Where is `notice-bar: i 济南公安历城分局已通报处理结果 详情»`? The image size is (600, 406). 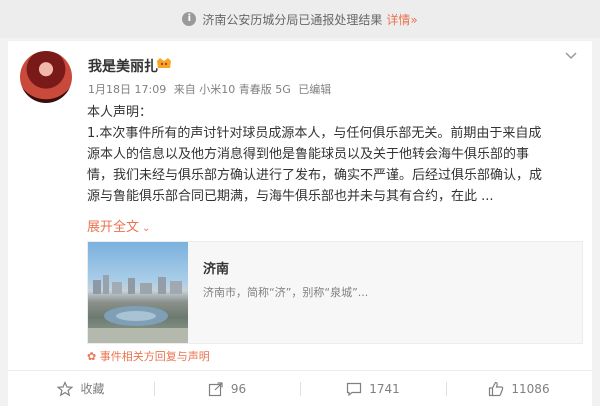 notice-bar: i 济南公安历城分局已通报处理结果 详情» is located at coordinates (300, 19).